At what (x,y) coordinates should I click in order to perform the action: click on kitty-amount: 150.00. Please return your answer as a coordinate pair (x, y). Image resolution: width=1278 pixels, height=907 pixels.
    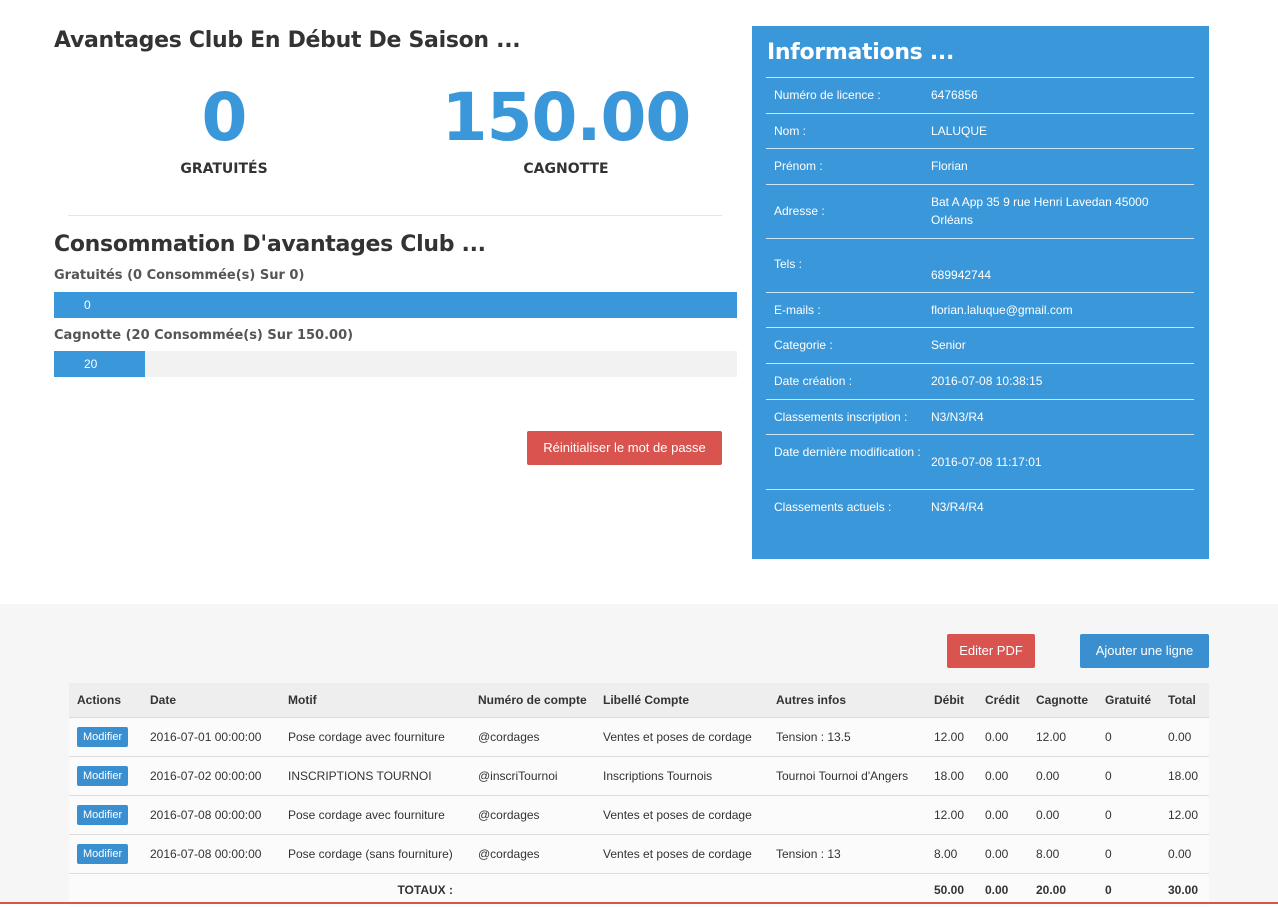
    Looking at the image, I should click on (566, 117).